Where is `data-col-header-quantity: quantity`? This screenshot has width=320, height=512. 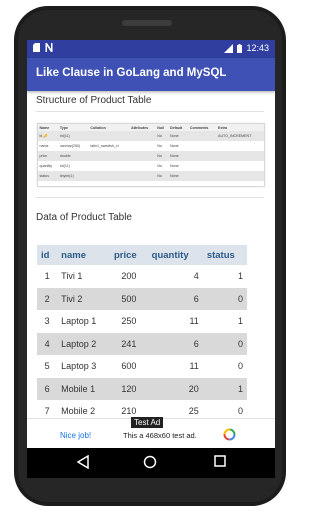
data-col-header-quantity: quantity is located at coordinates (175, 255).